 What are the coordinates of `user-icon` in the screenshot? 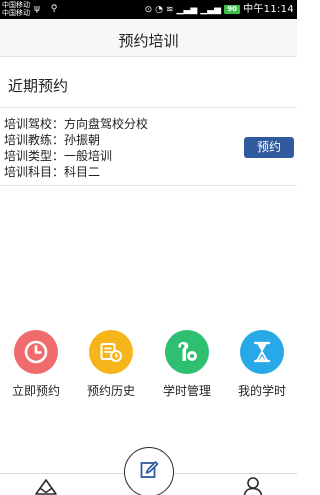 It's located at (253, 485).